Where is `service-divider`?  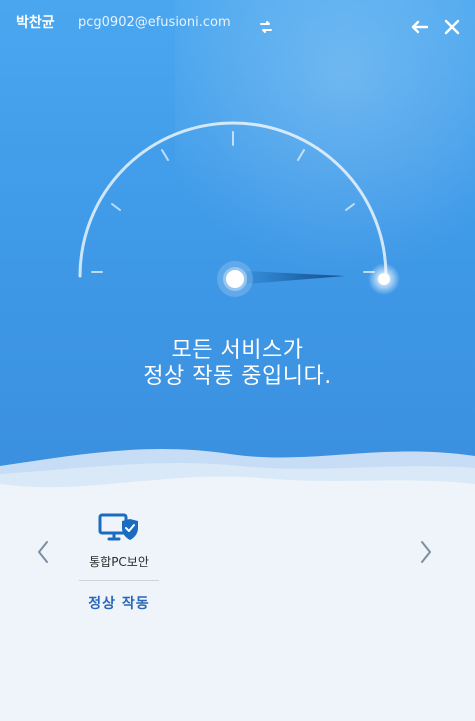 service-divider is located at coordinates (119, 580).